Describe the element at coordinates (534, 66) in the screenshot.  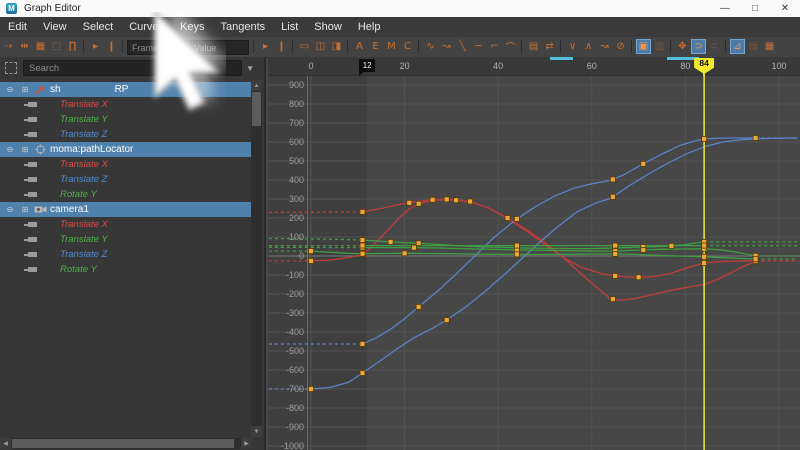
I see `time-ruler: 0 20 40 60 80 100 12 84` at that location.